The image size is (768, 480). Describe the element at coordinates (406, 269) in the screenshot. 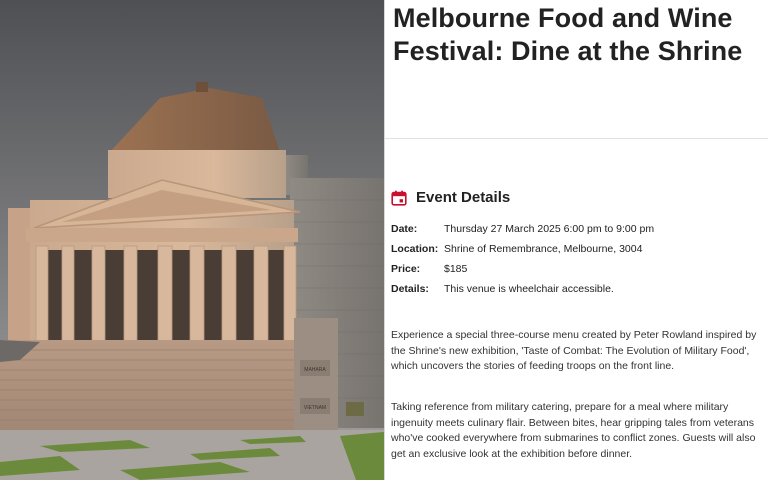

I see `price-label: Price:` at that location.